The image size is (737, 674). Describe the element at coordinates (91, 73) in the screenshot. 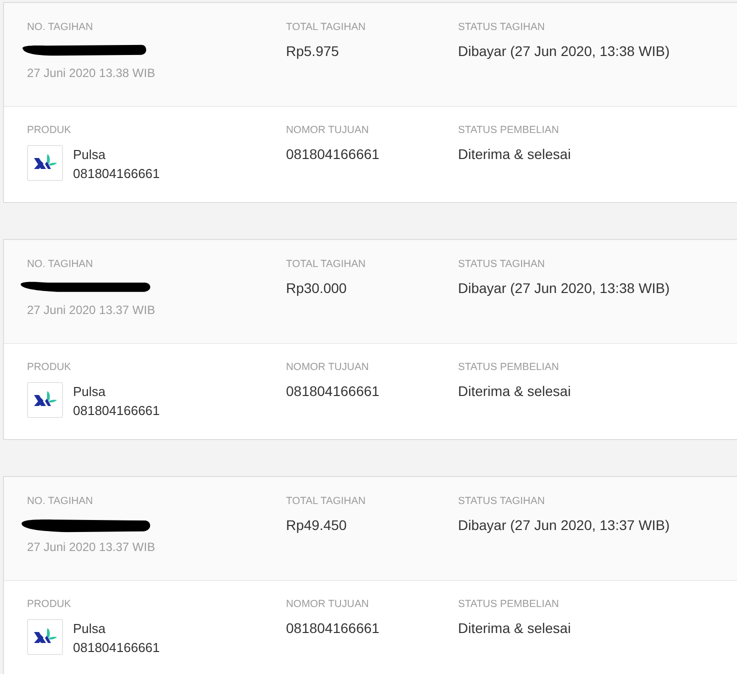

I see `invoice-date: 27 Juni 2020 13.38 WIB` at that location.